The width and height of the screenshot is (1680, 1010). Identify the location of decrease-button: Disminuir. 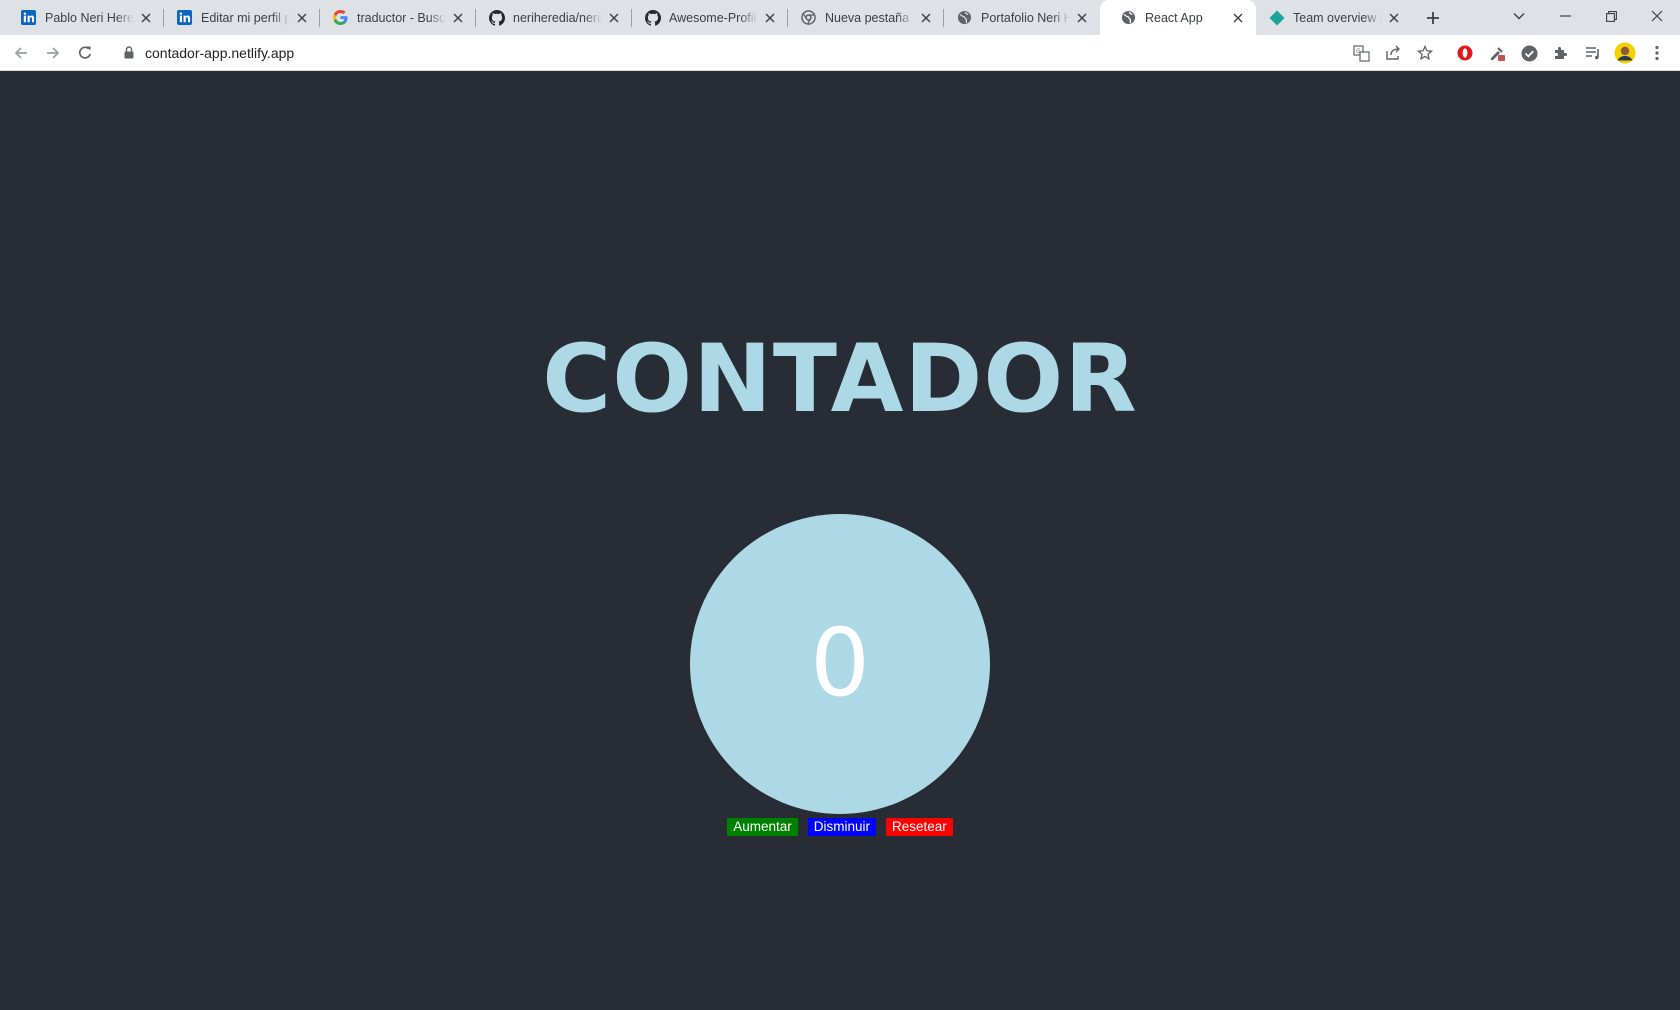
(841, 827).